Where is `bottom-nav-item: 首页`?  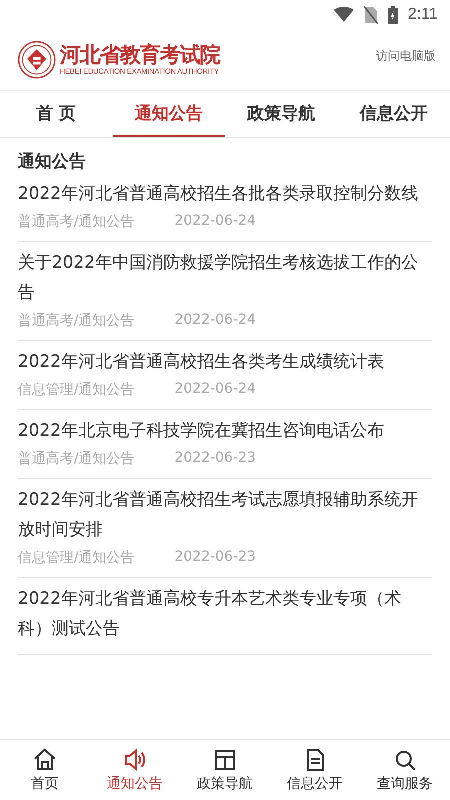
bottom-nav-item: 首页 is located at coordinates (45, 770).